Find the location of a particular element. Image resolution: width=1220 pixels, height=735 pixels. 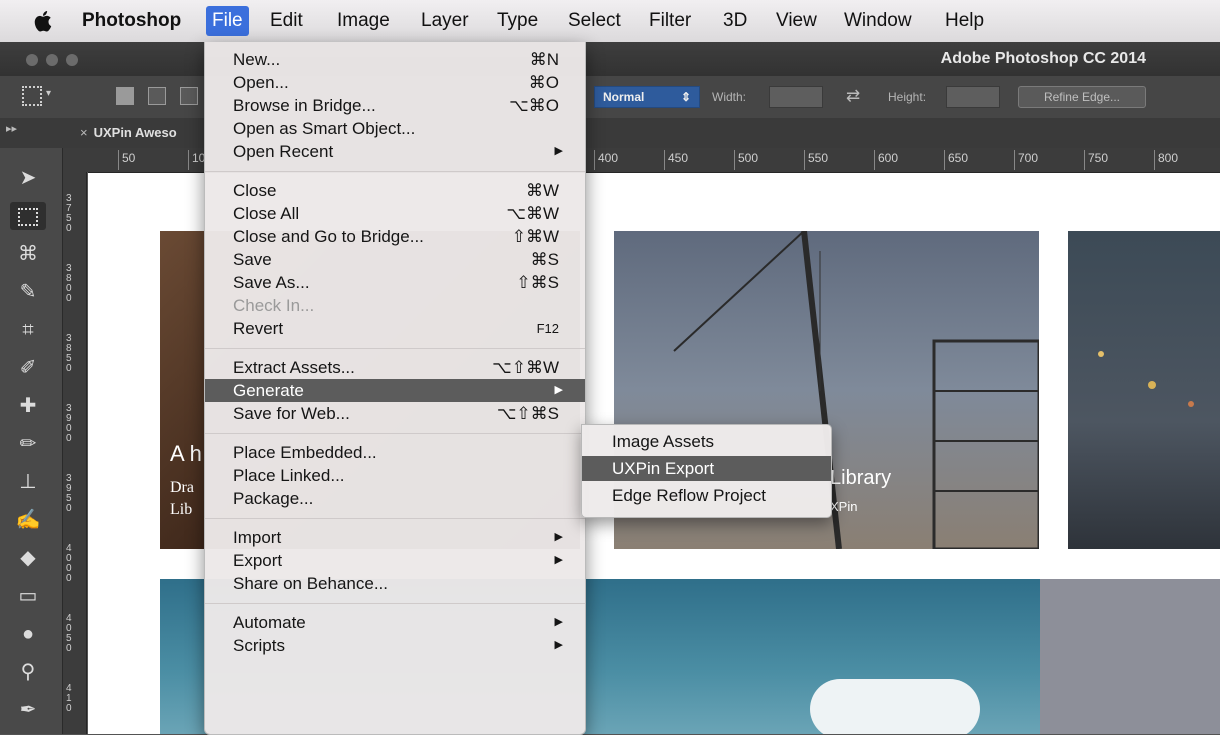

quick-selection-tool-icon: ✎ is located at coordinates (28, 292).